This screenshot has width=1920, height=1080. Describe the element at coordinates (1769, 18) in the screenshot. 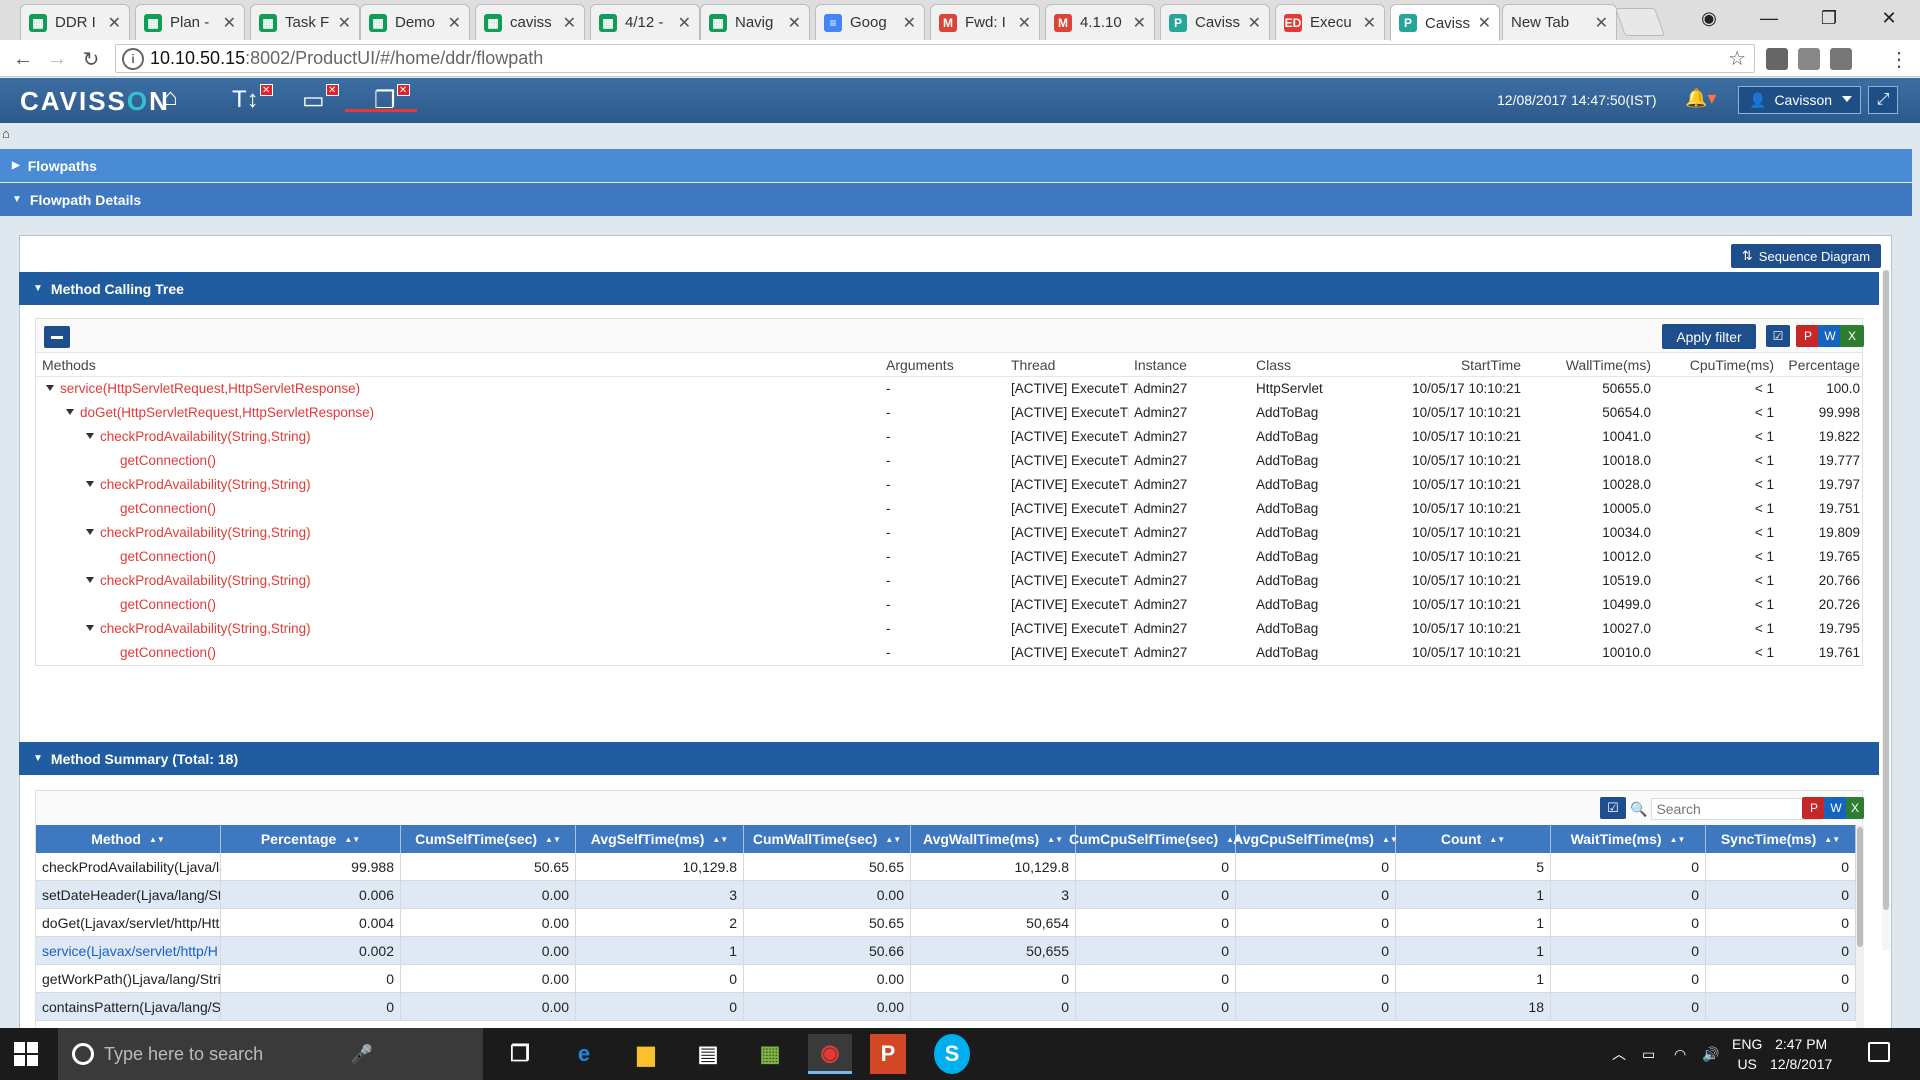

I see `minimize-button: —` at that location.